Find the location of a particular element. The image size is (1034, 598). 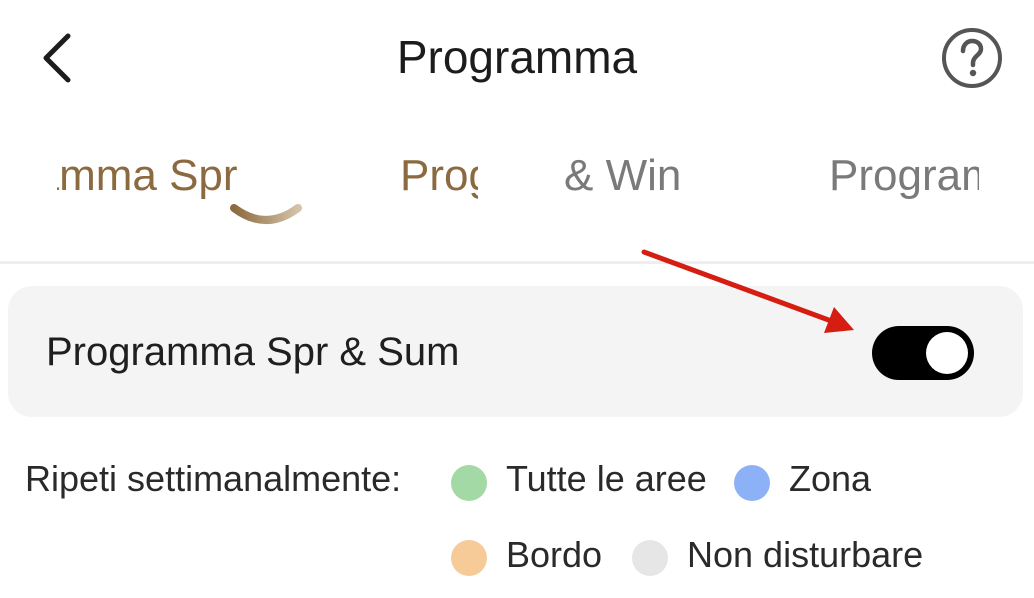

tab-divider is located at coordinates (517, 262).